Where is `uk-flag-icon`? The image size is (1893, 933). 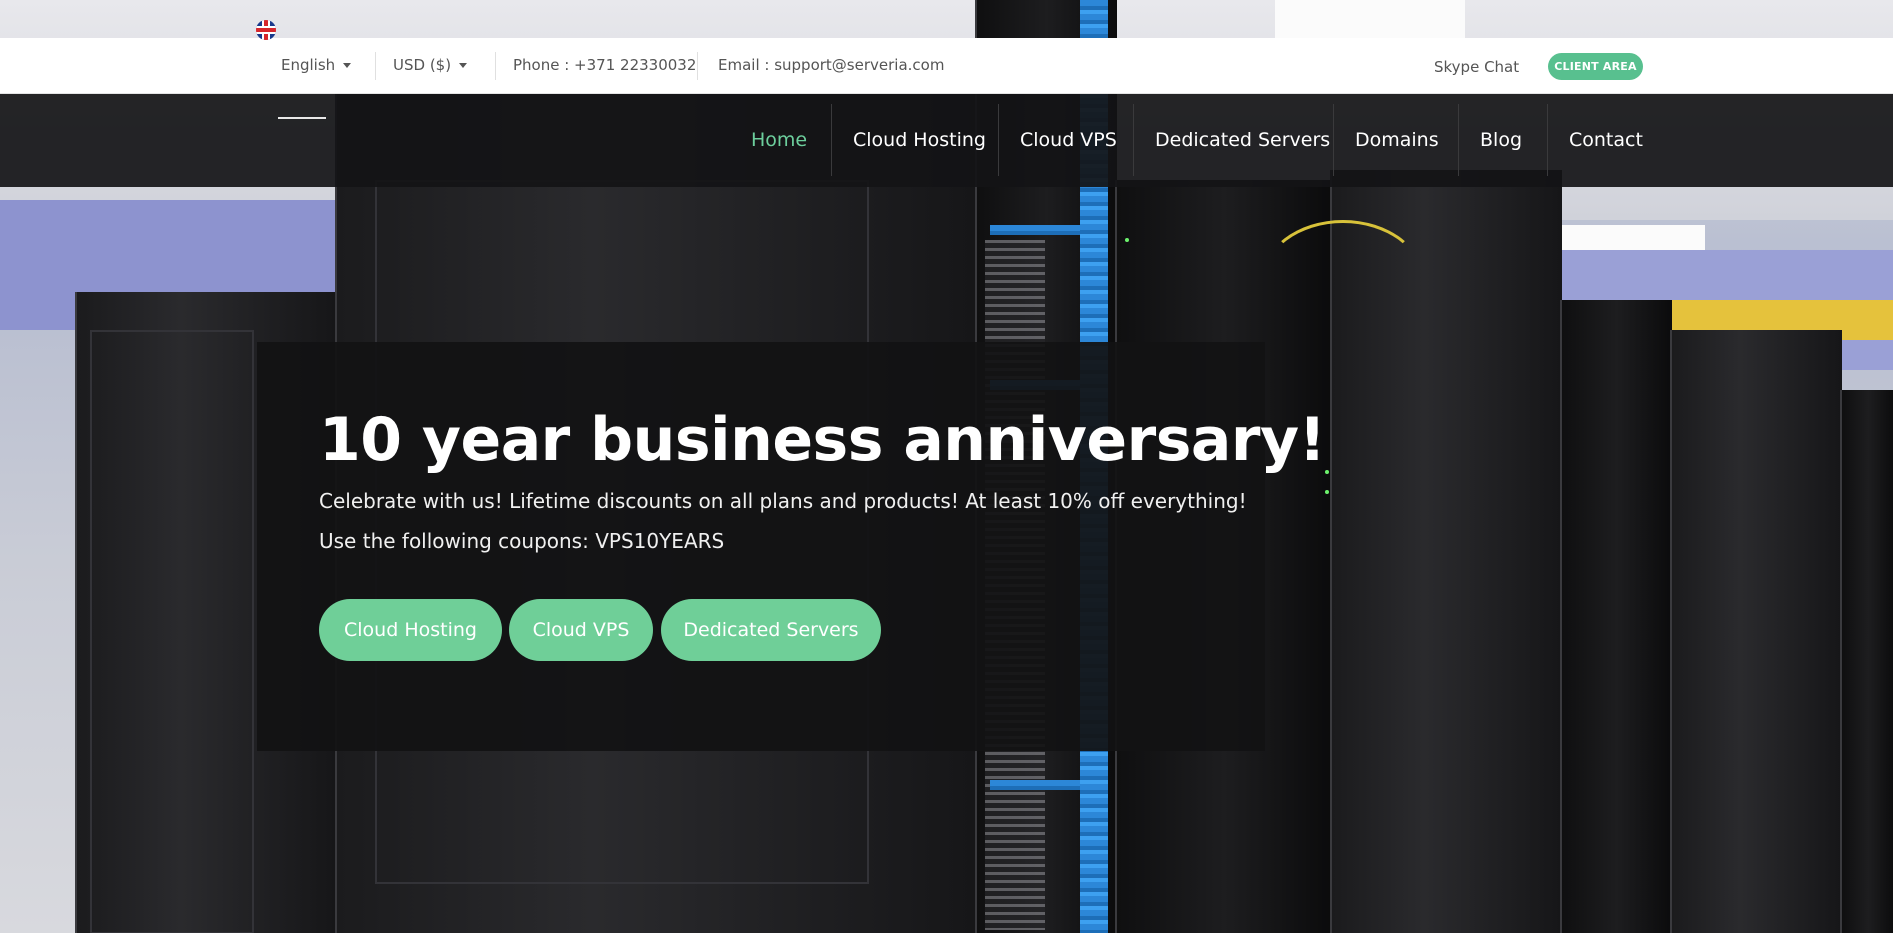
uk-flag-icon is located at coordinates (266, 30).